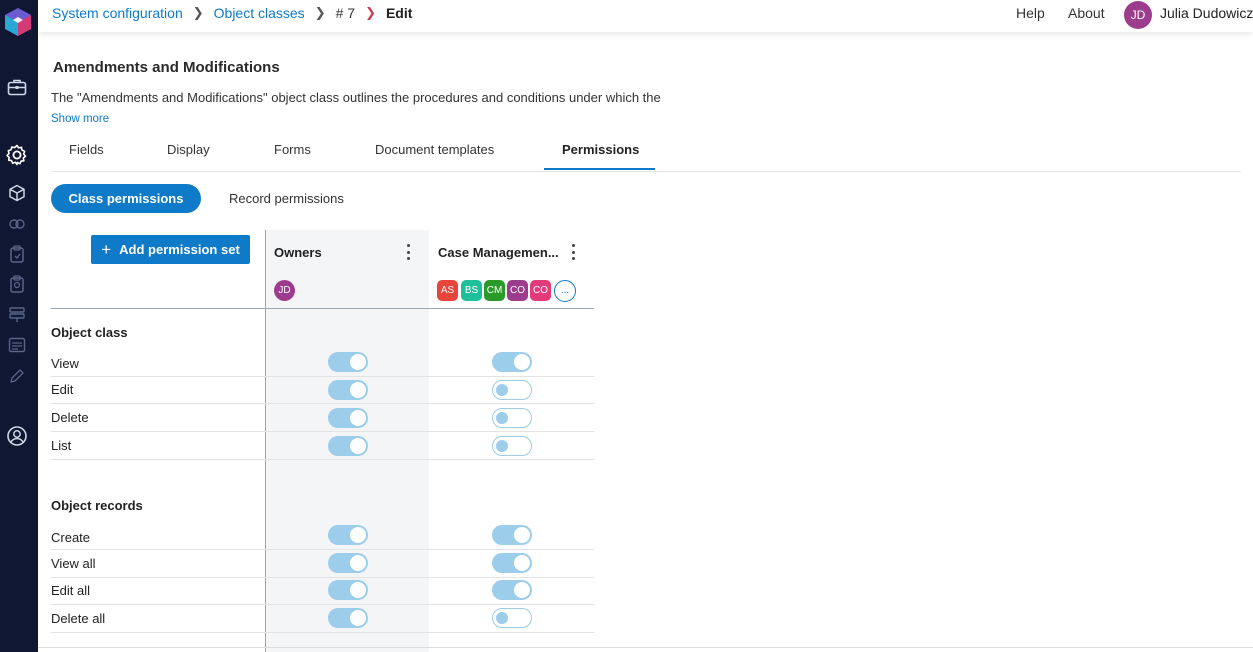  What do you see at coordinates (17, 254) in the screenshot?
I see `clipboard-icon` at bounding box center [17, 254].